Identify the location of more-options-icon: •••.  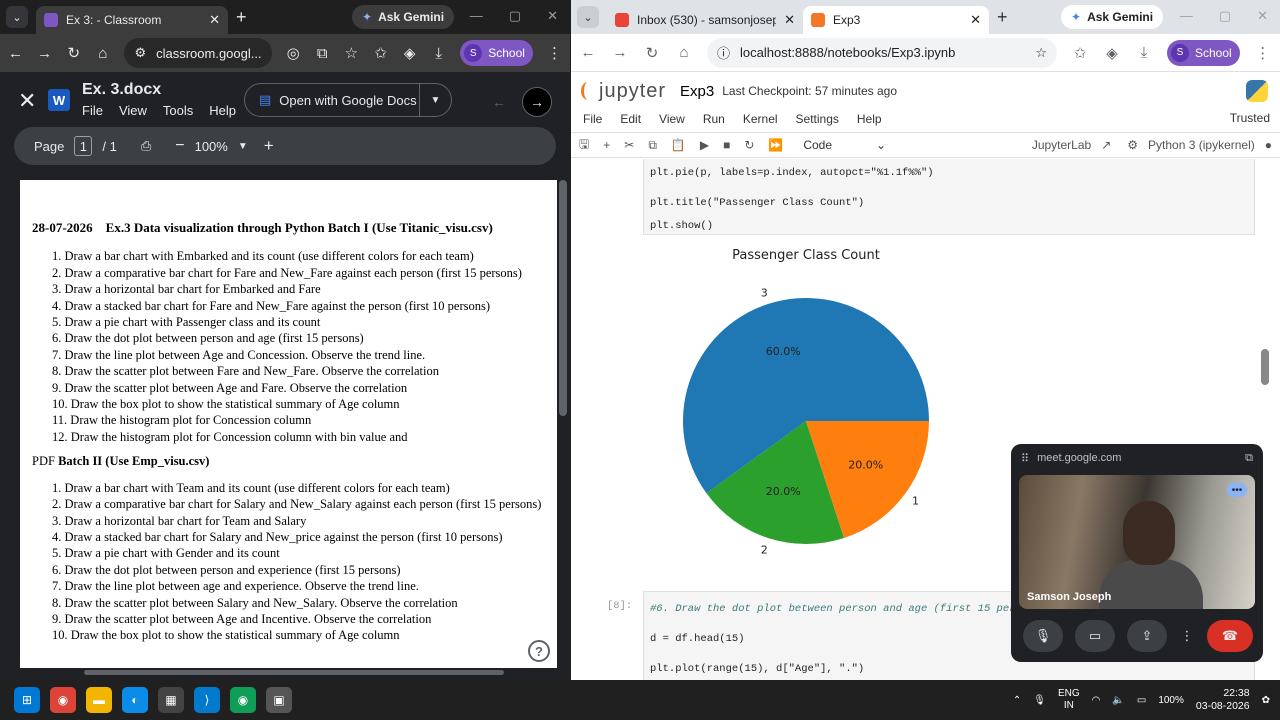
(1237, 490).